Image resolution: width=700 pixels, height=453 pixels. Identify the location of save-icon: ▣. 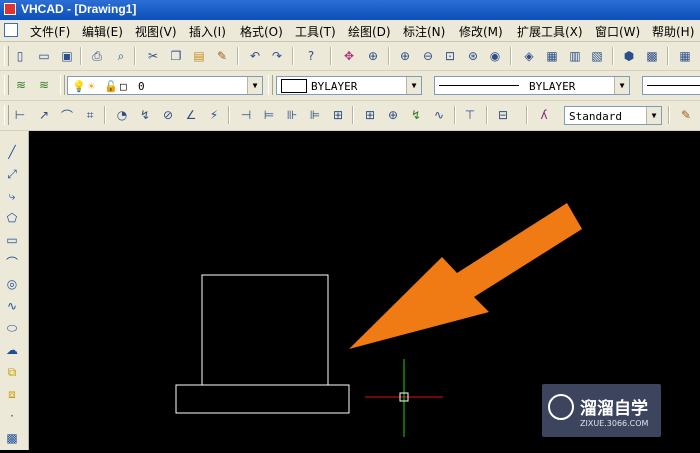
(67, 56).